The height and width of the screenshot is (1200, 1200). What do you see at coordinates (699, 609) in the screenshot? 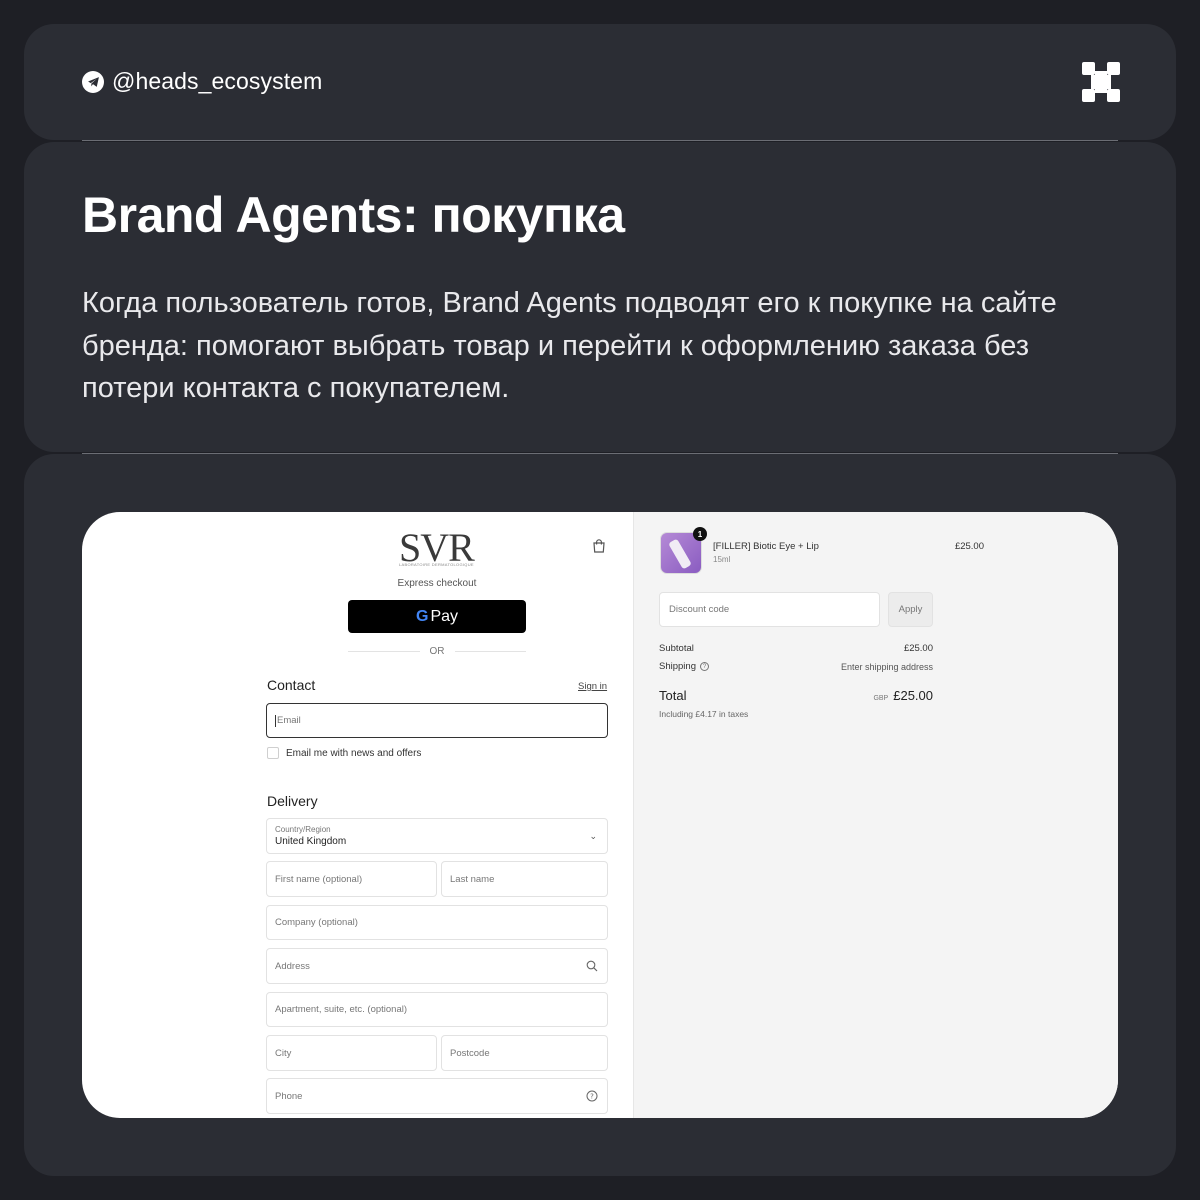
I see `discount-placeholder: Discount code` at bounding box center [699, 609].